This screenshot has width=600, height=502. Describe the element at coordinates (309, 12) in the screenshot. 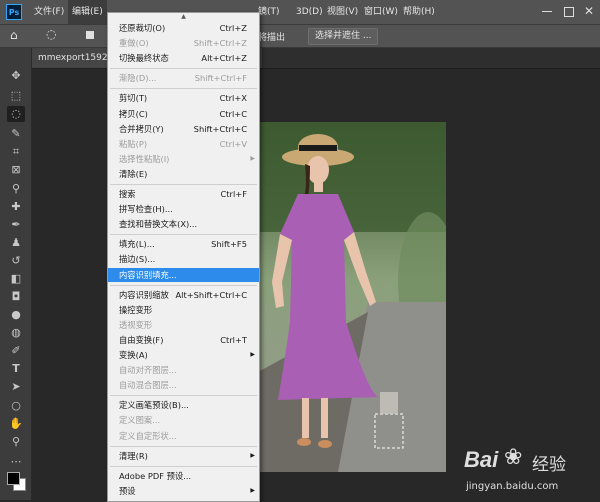

I see `menu-3d: 3D(D)` at that location.